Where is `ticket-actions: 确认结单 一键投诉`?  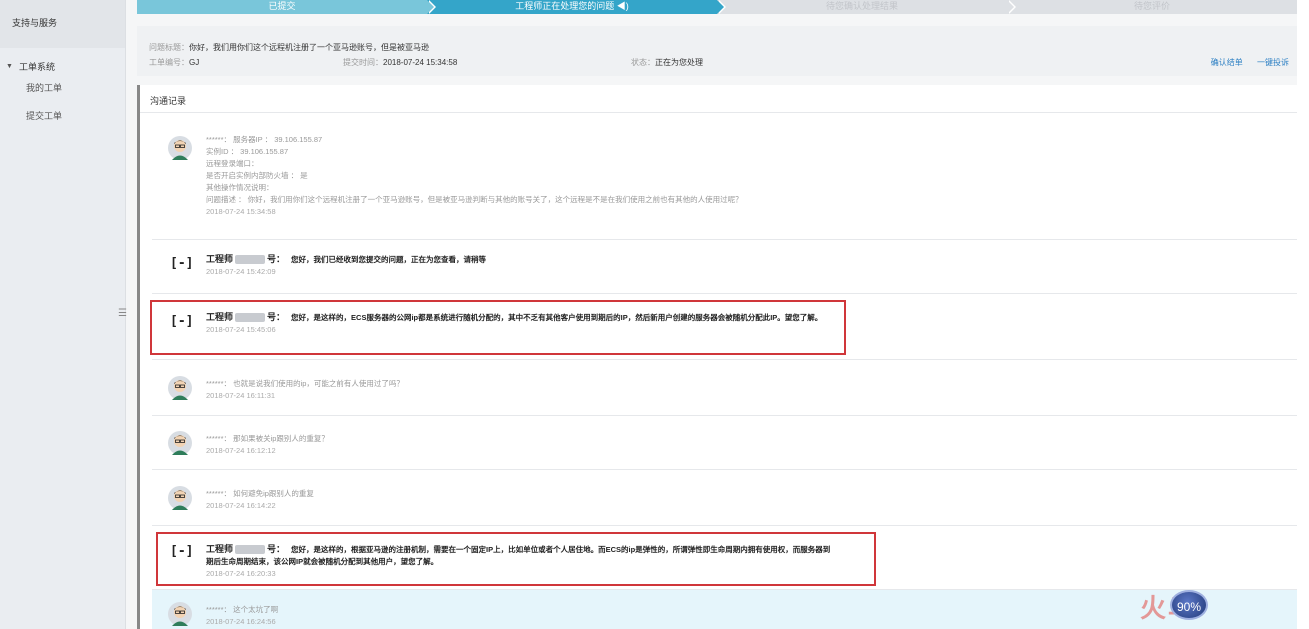 ticket-actions: 确认结单 一键投诉 is located at coordinates (1244, 62).